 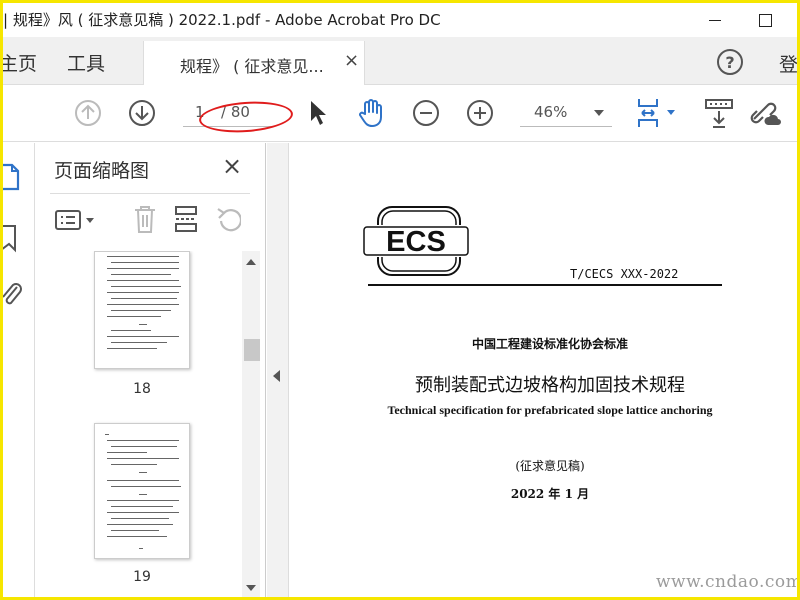 I want to click on panel-collapse-strip, so click(x=278, y=370).